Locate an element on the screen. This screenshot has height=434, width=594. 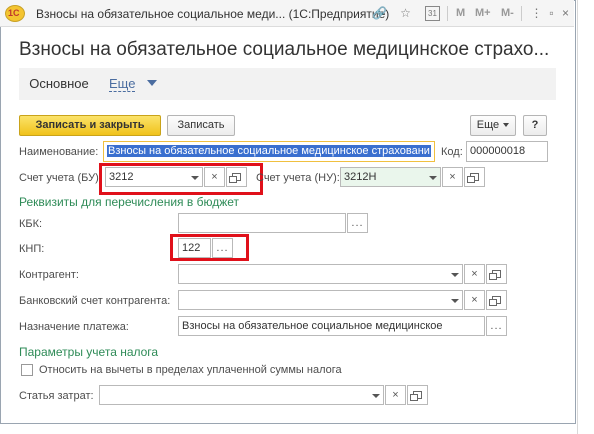
clear-cost-item-button: × is located at coordinates (395, 395).